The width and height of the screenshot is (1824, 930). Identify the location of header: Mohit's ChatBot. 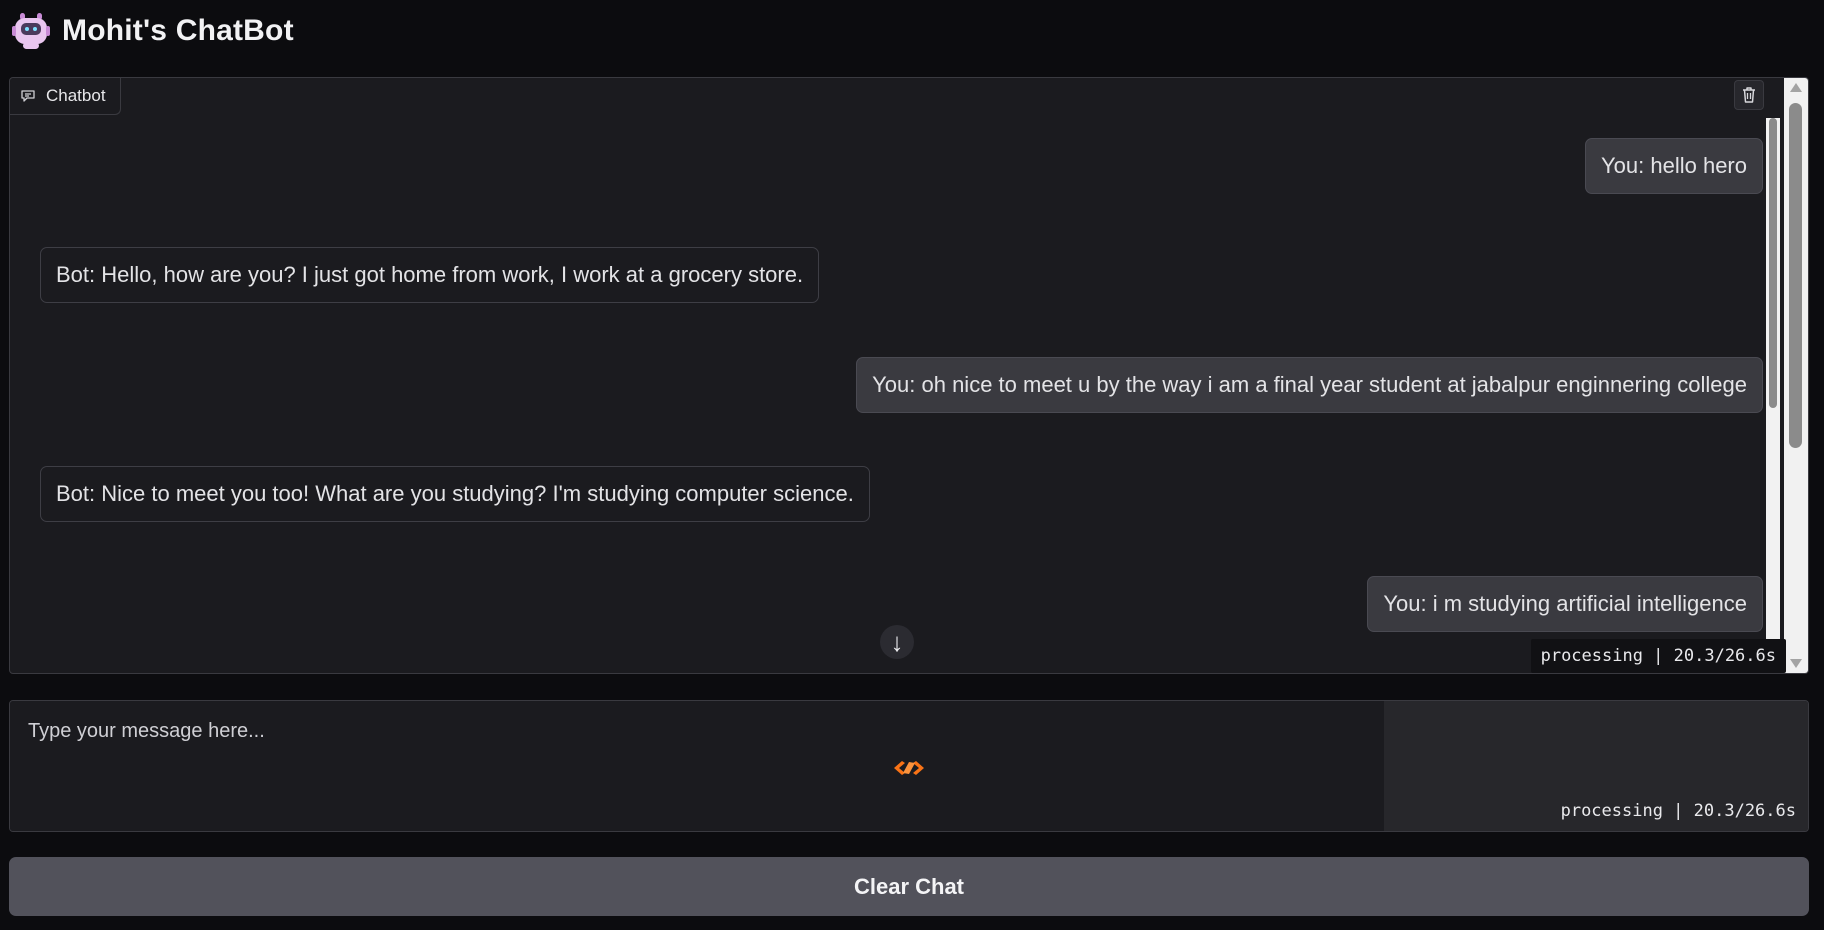
(153, 31).